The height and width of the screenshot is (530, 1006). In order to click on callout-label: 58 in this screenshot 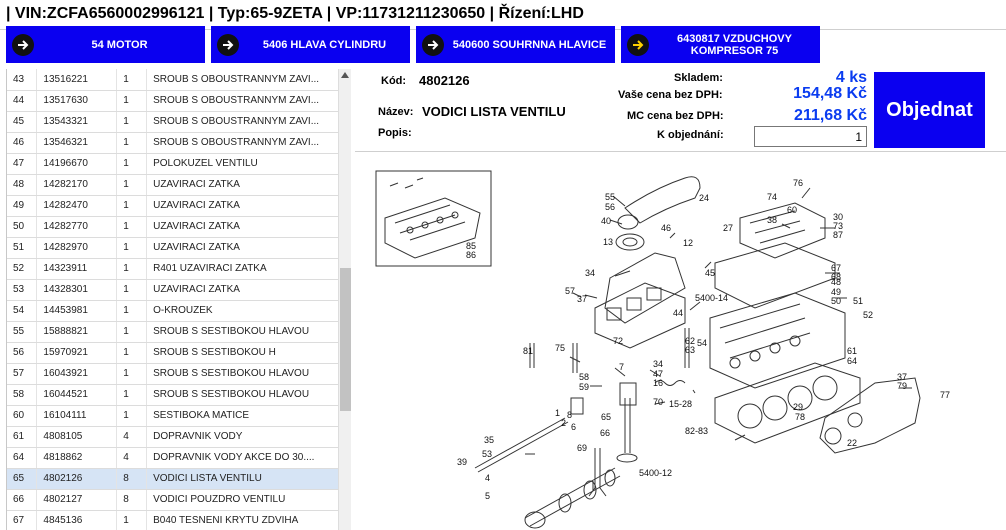, I will do `click(584, 377)`.